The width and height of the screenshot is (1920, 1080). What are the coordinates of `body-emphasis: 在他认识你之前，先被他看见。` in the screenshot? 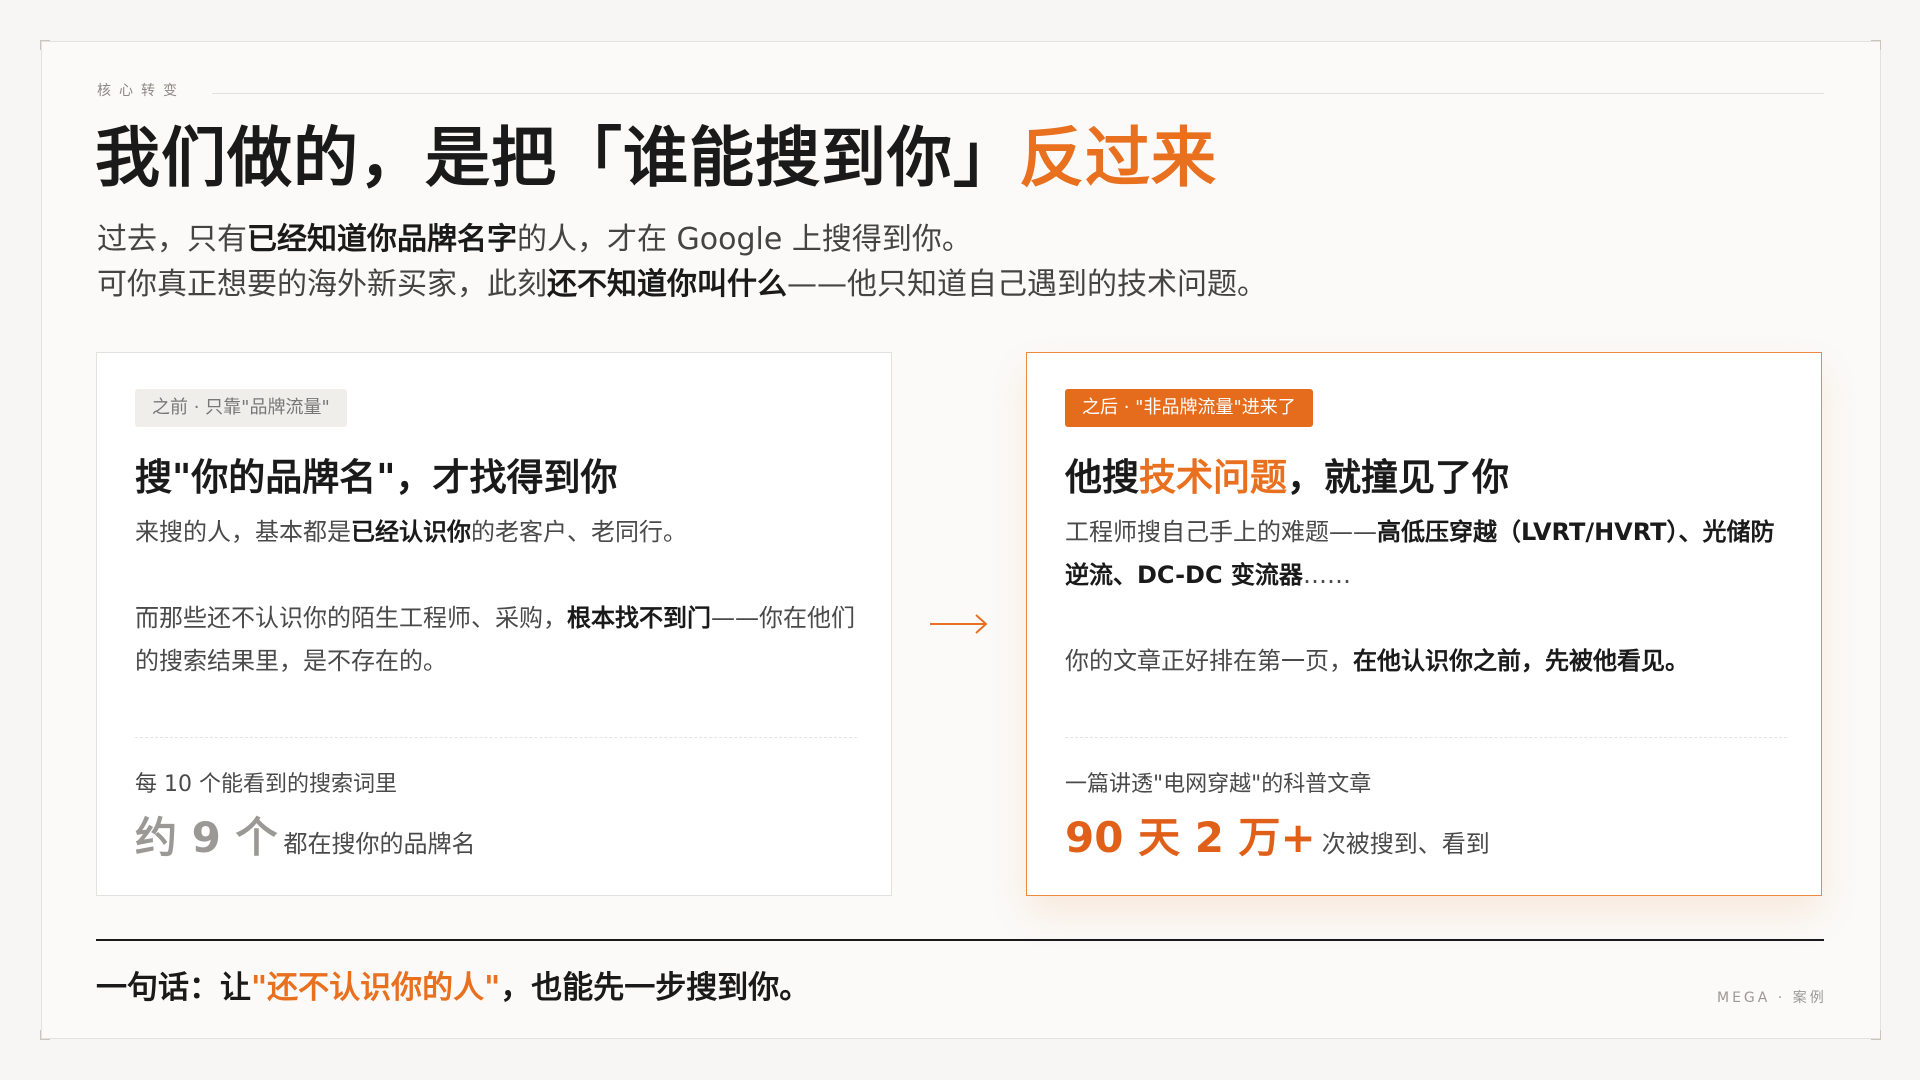 It's located at (1521, 661).